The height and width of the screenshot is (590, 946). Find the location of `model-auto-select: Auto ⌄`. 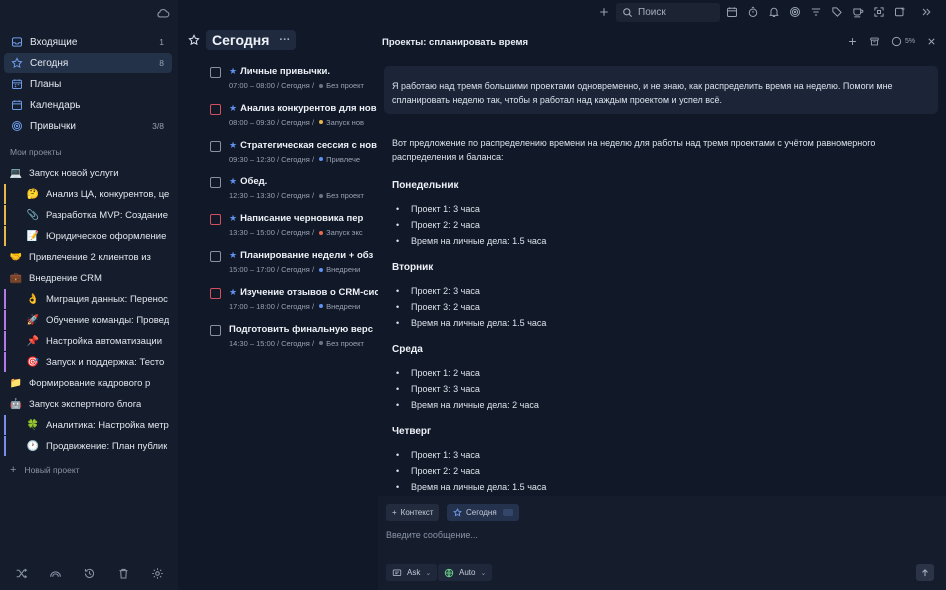

model-auto-select: Auto ⌄ is located at coordinates (465, 572).